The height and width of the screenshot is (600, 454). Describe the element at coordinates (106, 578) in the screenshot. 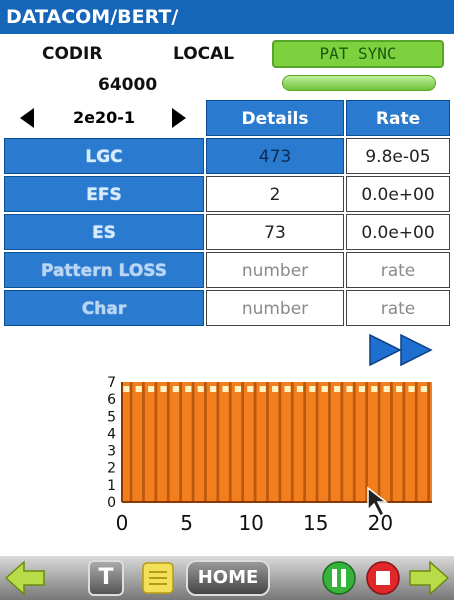

I see `t-button: T` at that location.